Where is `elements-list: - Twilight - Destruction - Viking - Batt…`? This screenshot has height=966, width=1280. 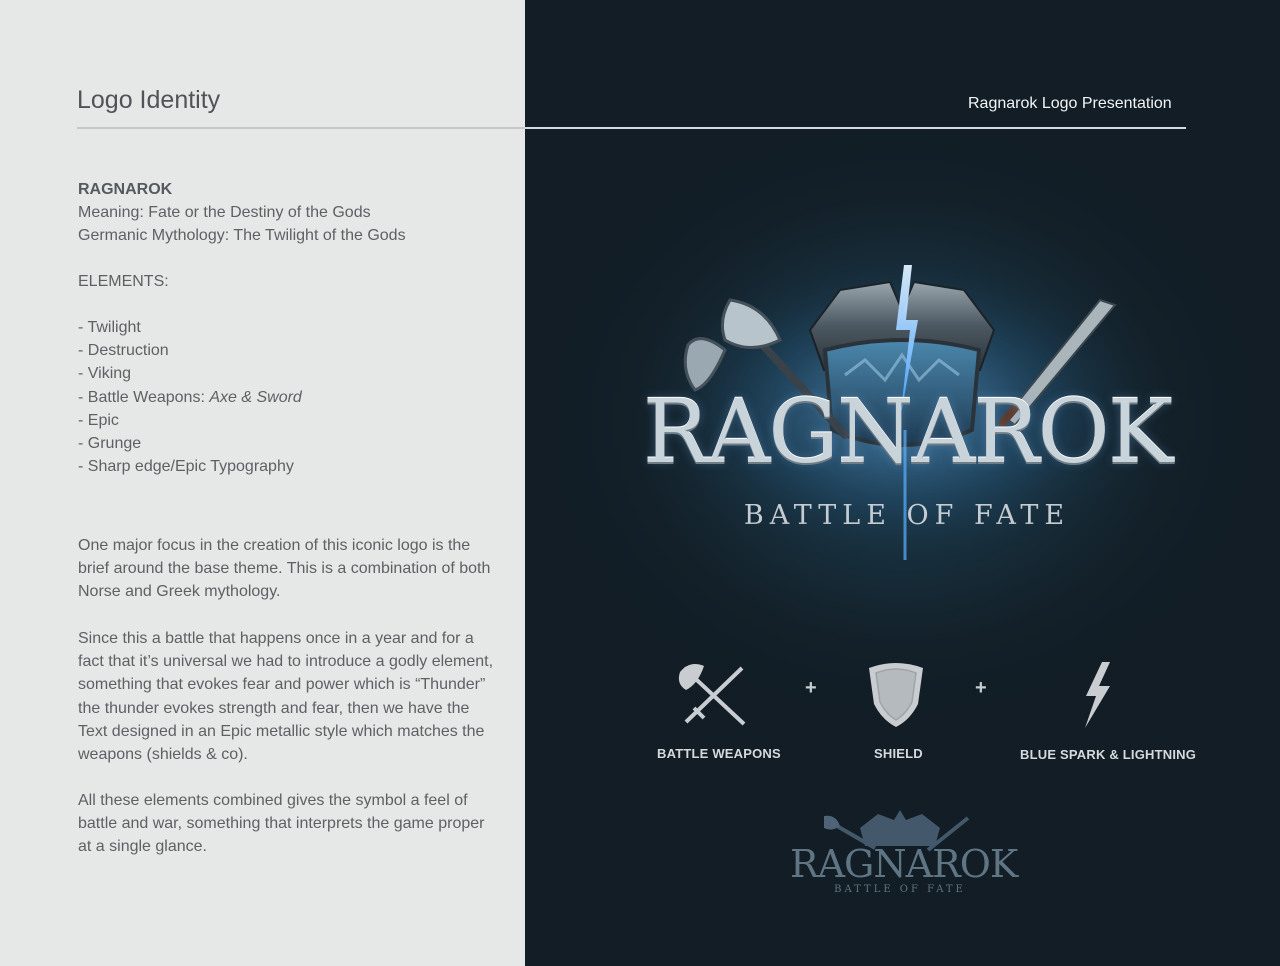 elements-list: - Twilight - Destruction - Viking - Batt… is located at coordinates (190, 397).